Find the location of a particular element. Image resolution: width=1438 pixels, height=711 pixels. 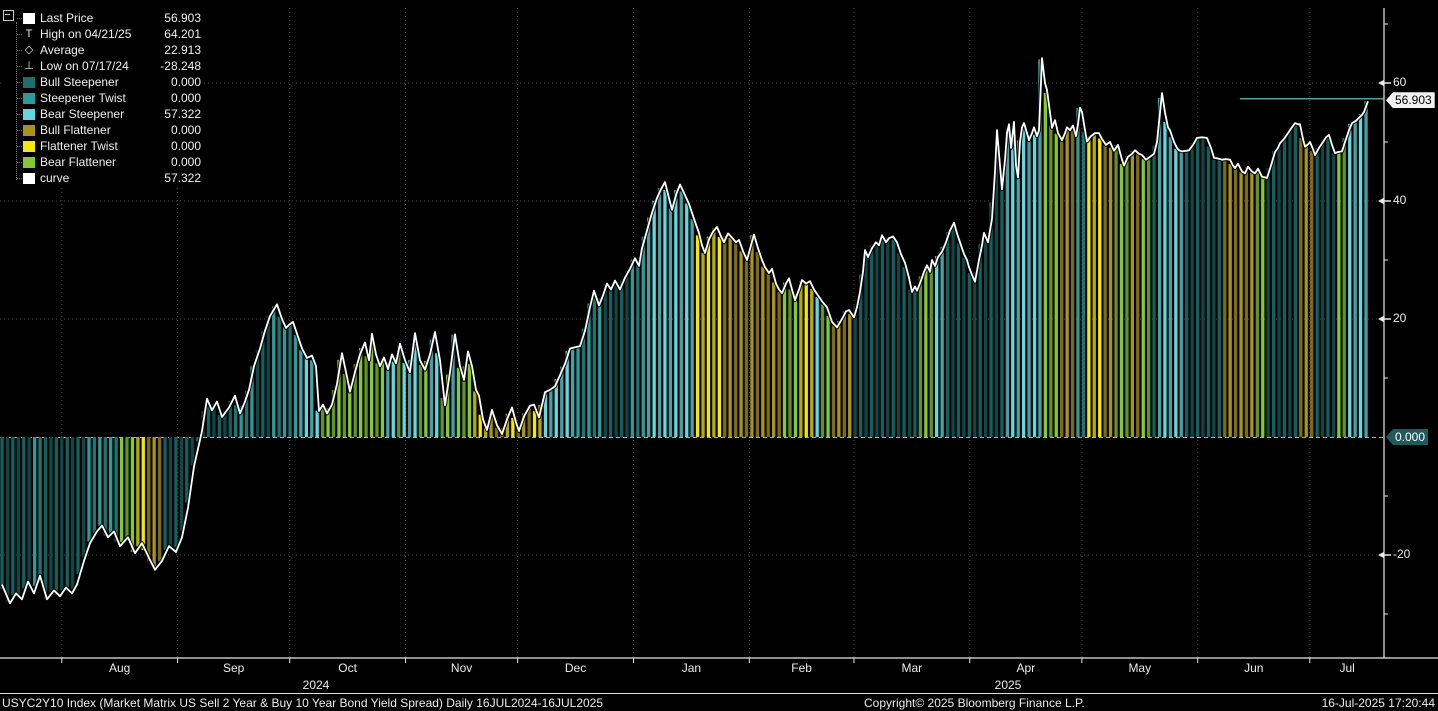

low-marker-icon: ⊥ is located at coordinates (29, 65).